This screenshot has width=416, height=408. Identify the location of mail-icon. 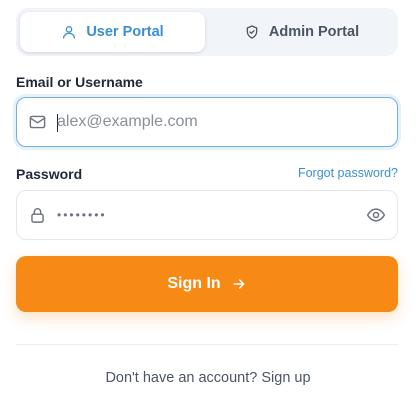
(37, 122).